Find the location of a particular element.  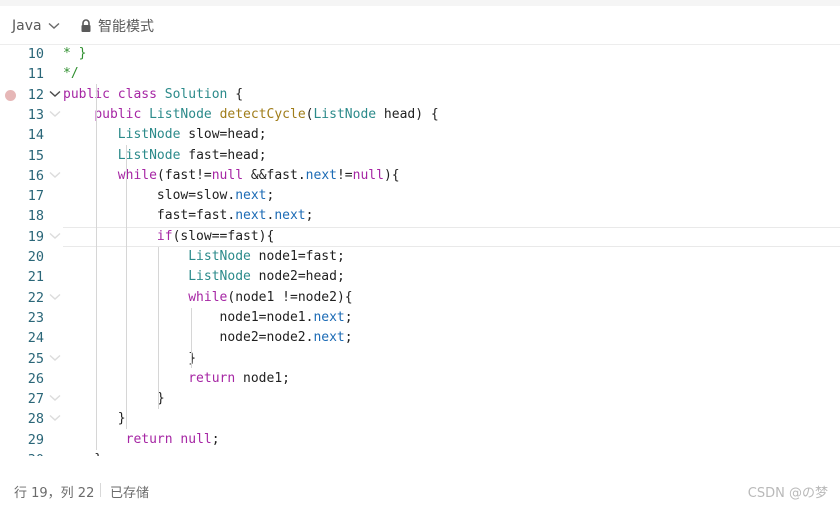

line-number: 24 is located at coordinates (35, 338).